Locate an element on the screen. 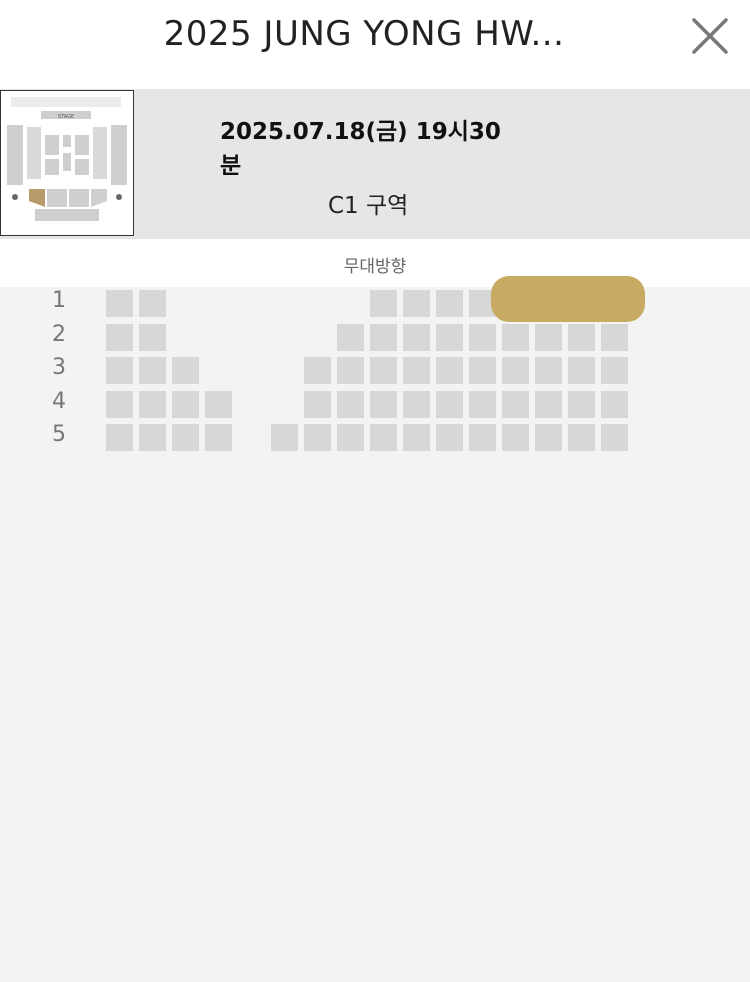 This screenshot has height=982, width=750. stage-direction-label: 무대방향 is located at coordinates (375, 267).